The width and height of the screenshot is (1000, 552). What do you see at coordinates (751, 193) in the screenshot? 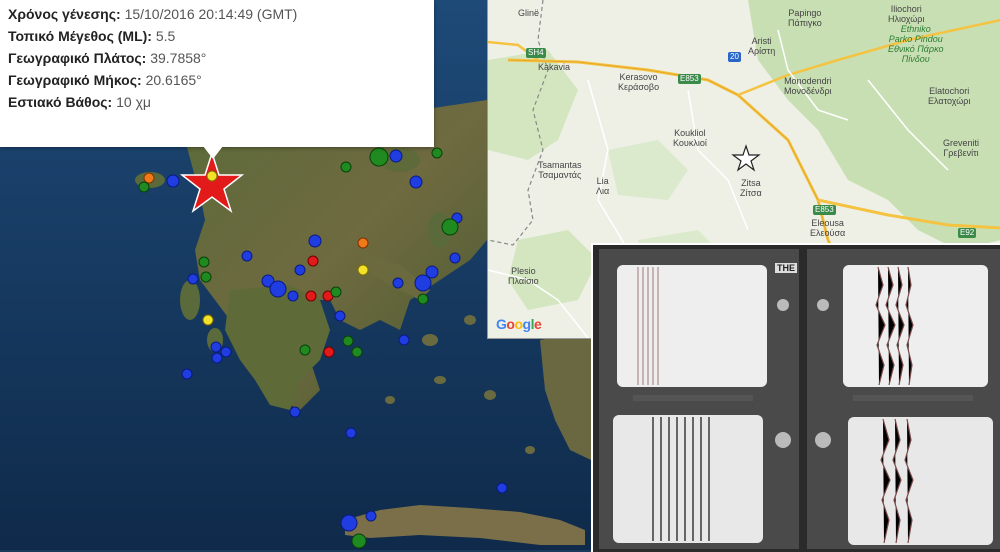
I see `place-name-greek: Ζίτσα` at bounding box center [751, 193].